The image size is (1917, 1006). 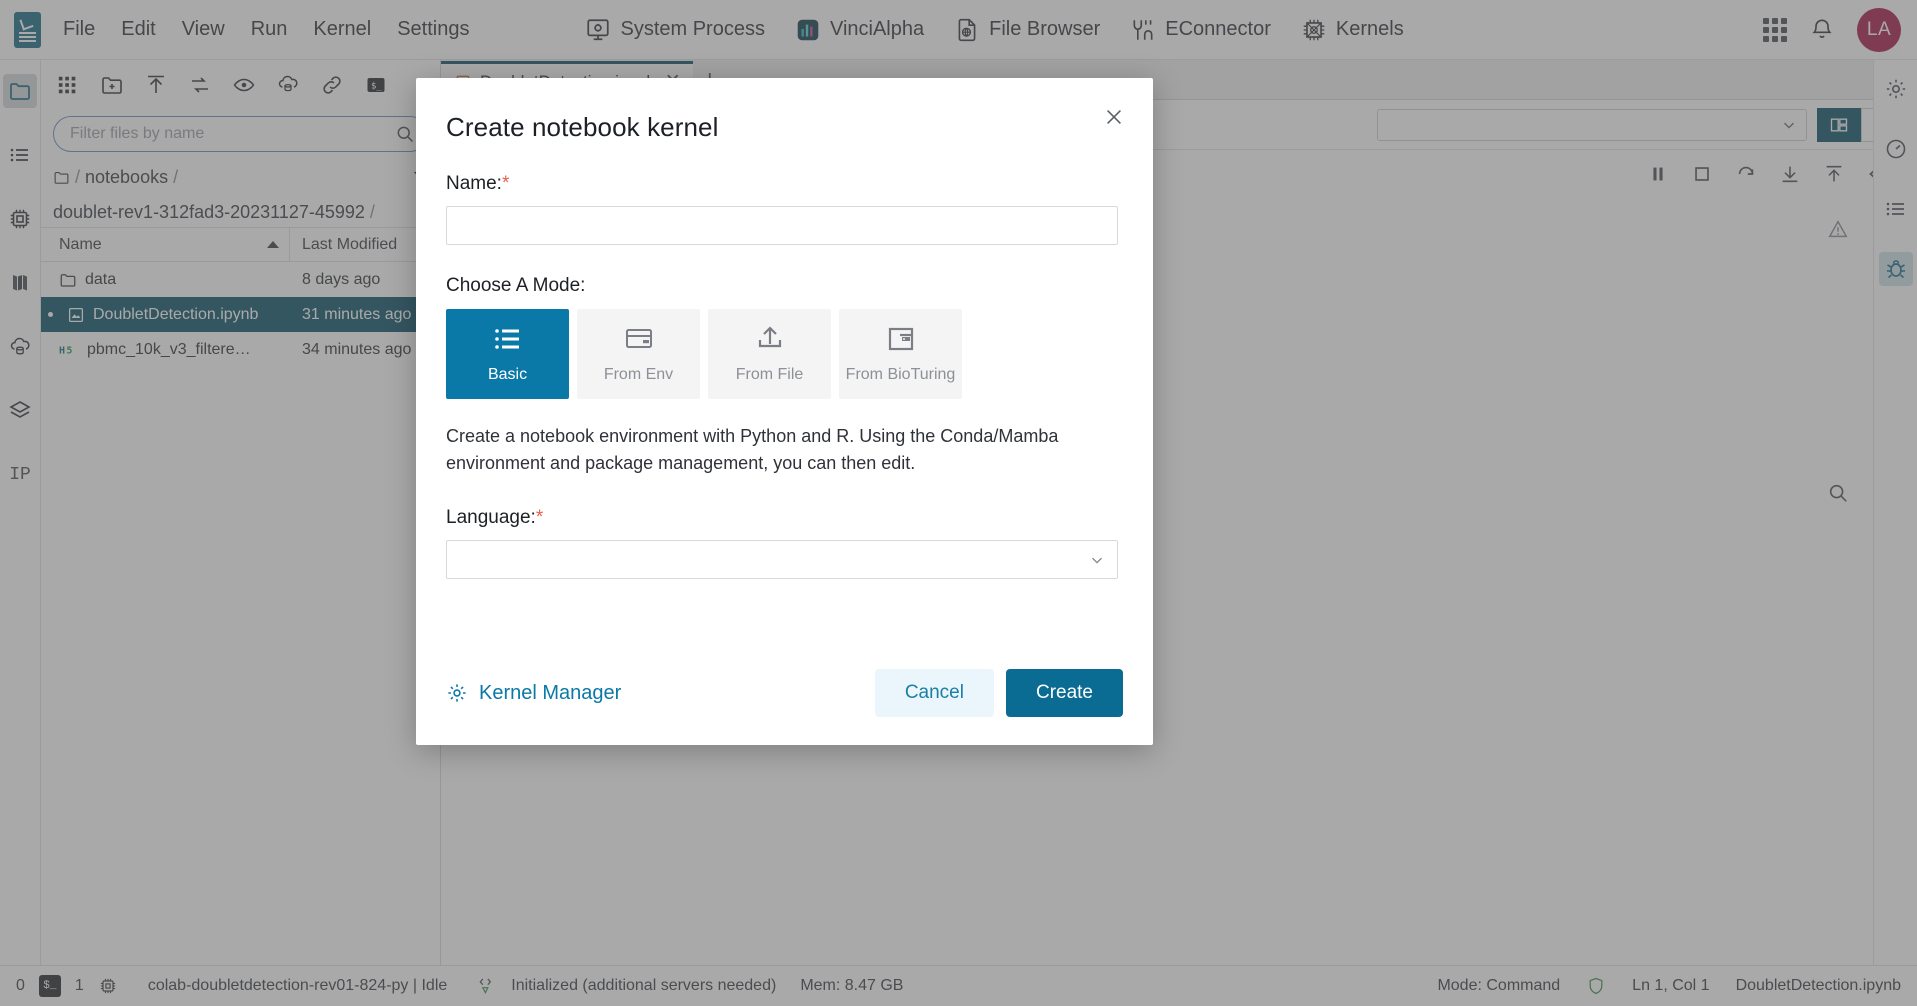 What do you see at coordinates (784, 184) in the screenshot?
I see `name-field-label: Name:*` at bounding box center [784, 184].